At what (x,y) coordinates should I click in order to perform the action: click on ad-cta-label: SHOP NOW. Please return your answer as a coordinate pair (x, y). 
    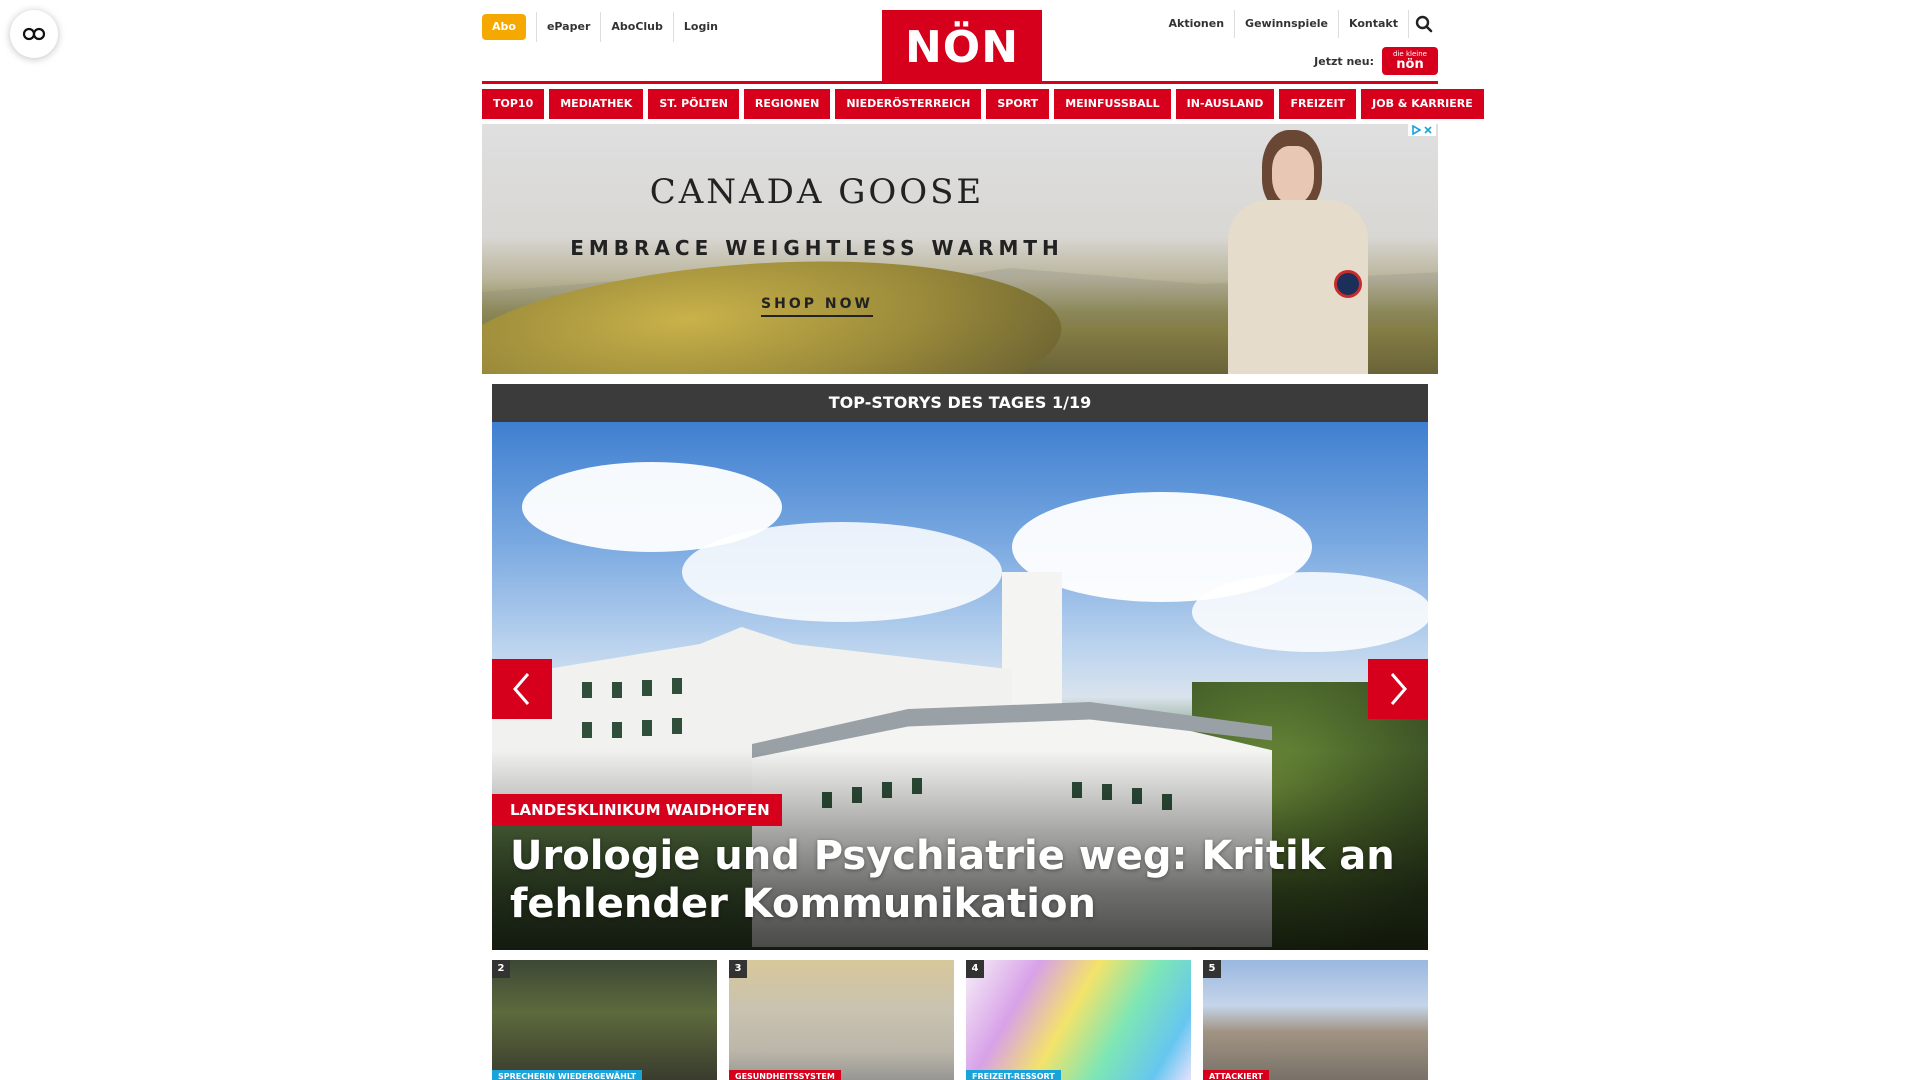
    Looking at the image, I should click on (817, 306).